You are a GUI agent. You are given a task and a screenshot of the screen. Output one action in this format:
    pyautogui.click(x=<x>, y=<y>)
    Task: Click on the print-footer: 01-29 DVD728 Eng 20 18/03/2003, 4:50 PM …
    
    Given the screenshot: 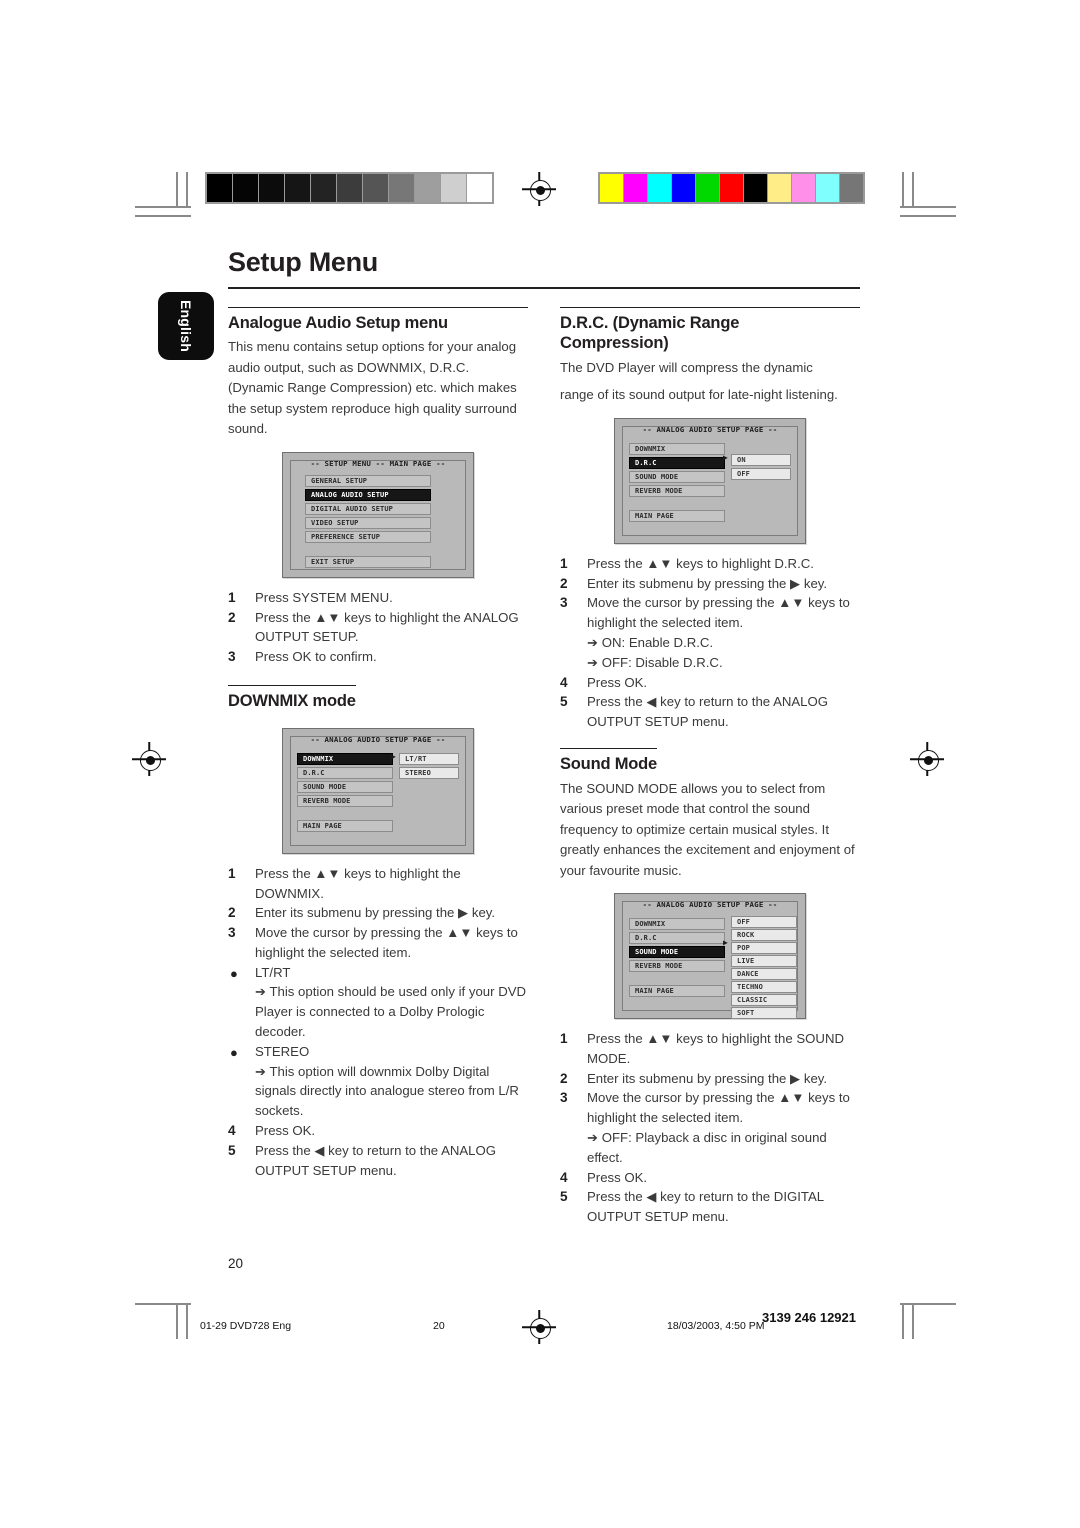 What is the action you would take?
    pyautogui.click(x=540, y=1330)
    